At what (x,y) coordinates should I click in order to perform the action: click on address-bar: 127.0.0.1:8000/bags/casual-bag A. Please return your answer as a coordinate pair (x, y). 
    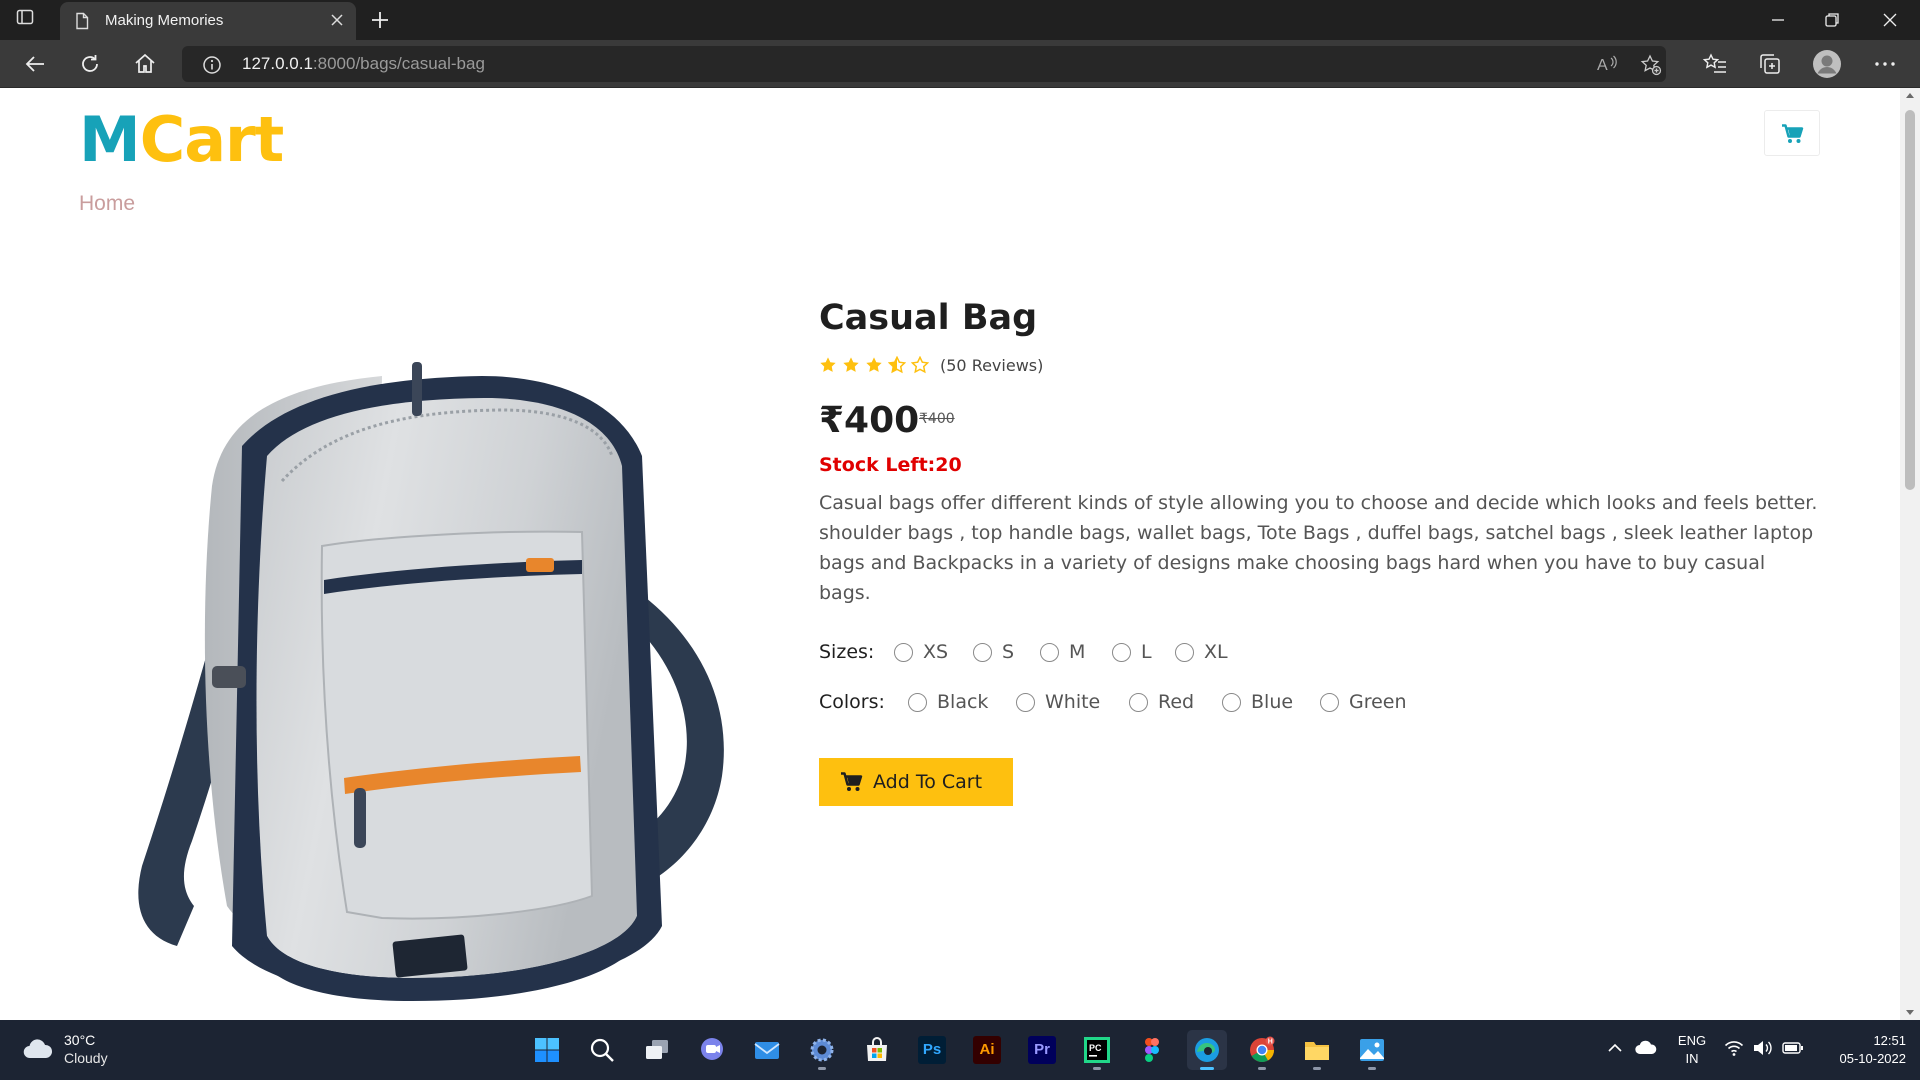
    Looking at the image, I should click on (924, 64).